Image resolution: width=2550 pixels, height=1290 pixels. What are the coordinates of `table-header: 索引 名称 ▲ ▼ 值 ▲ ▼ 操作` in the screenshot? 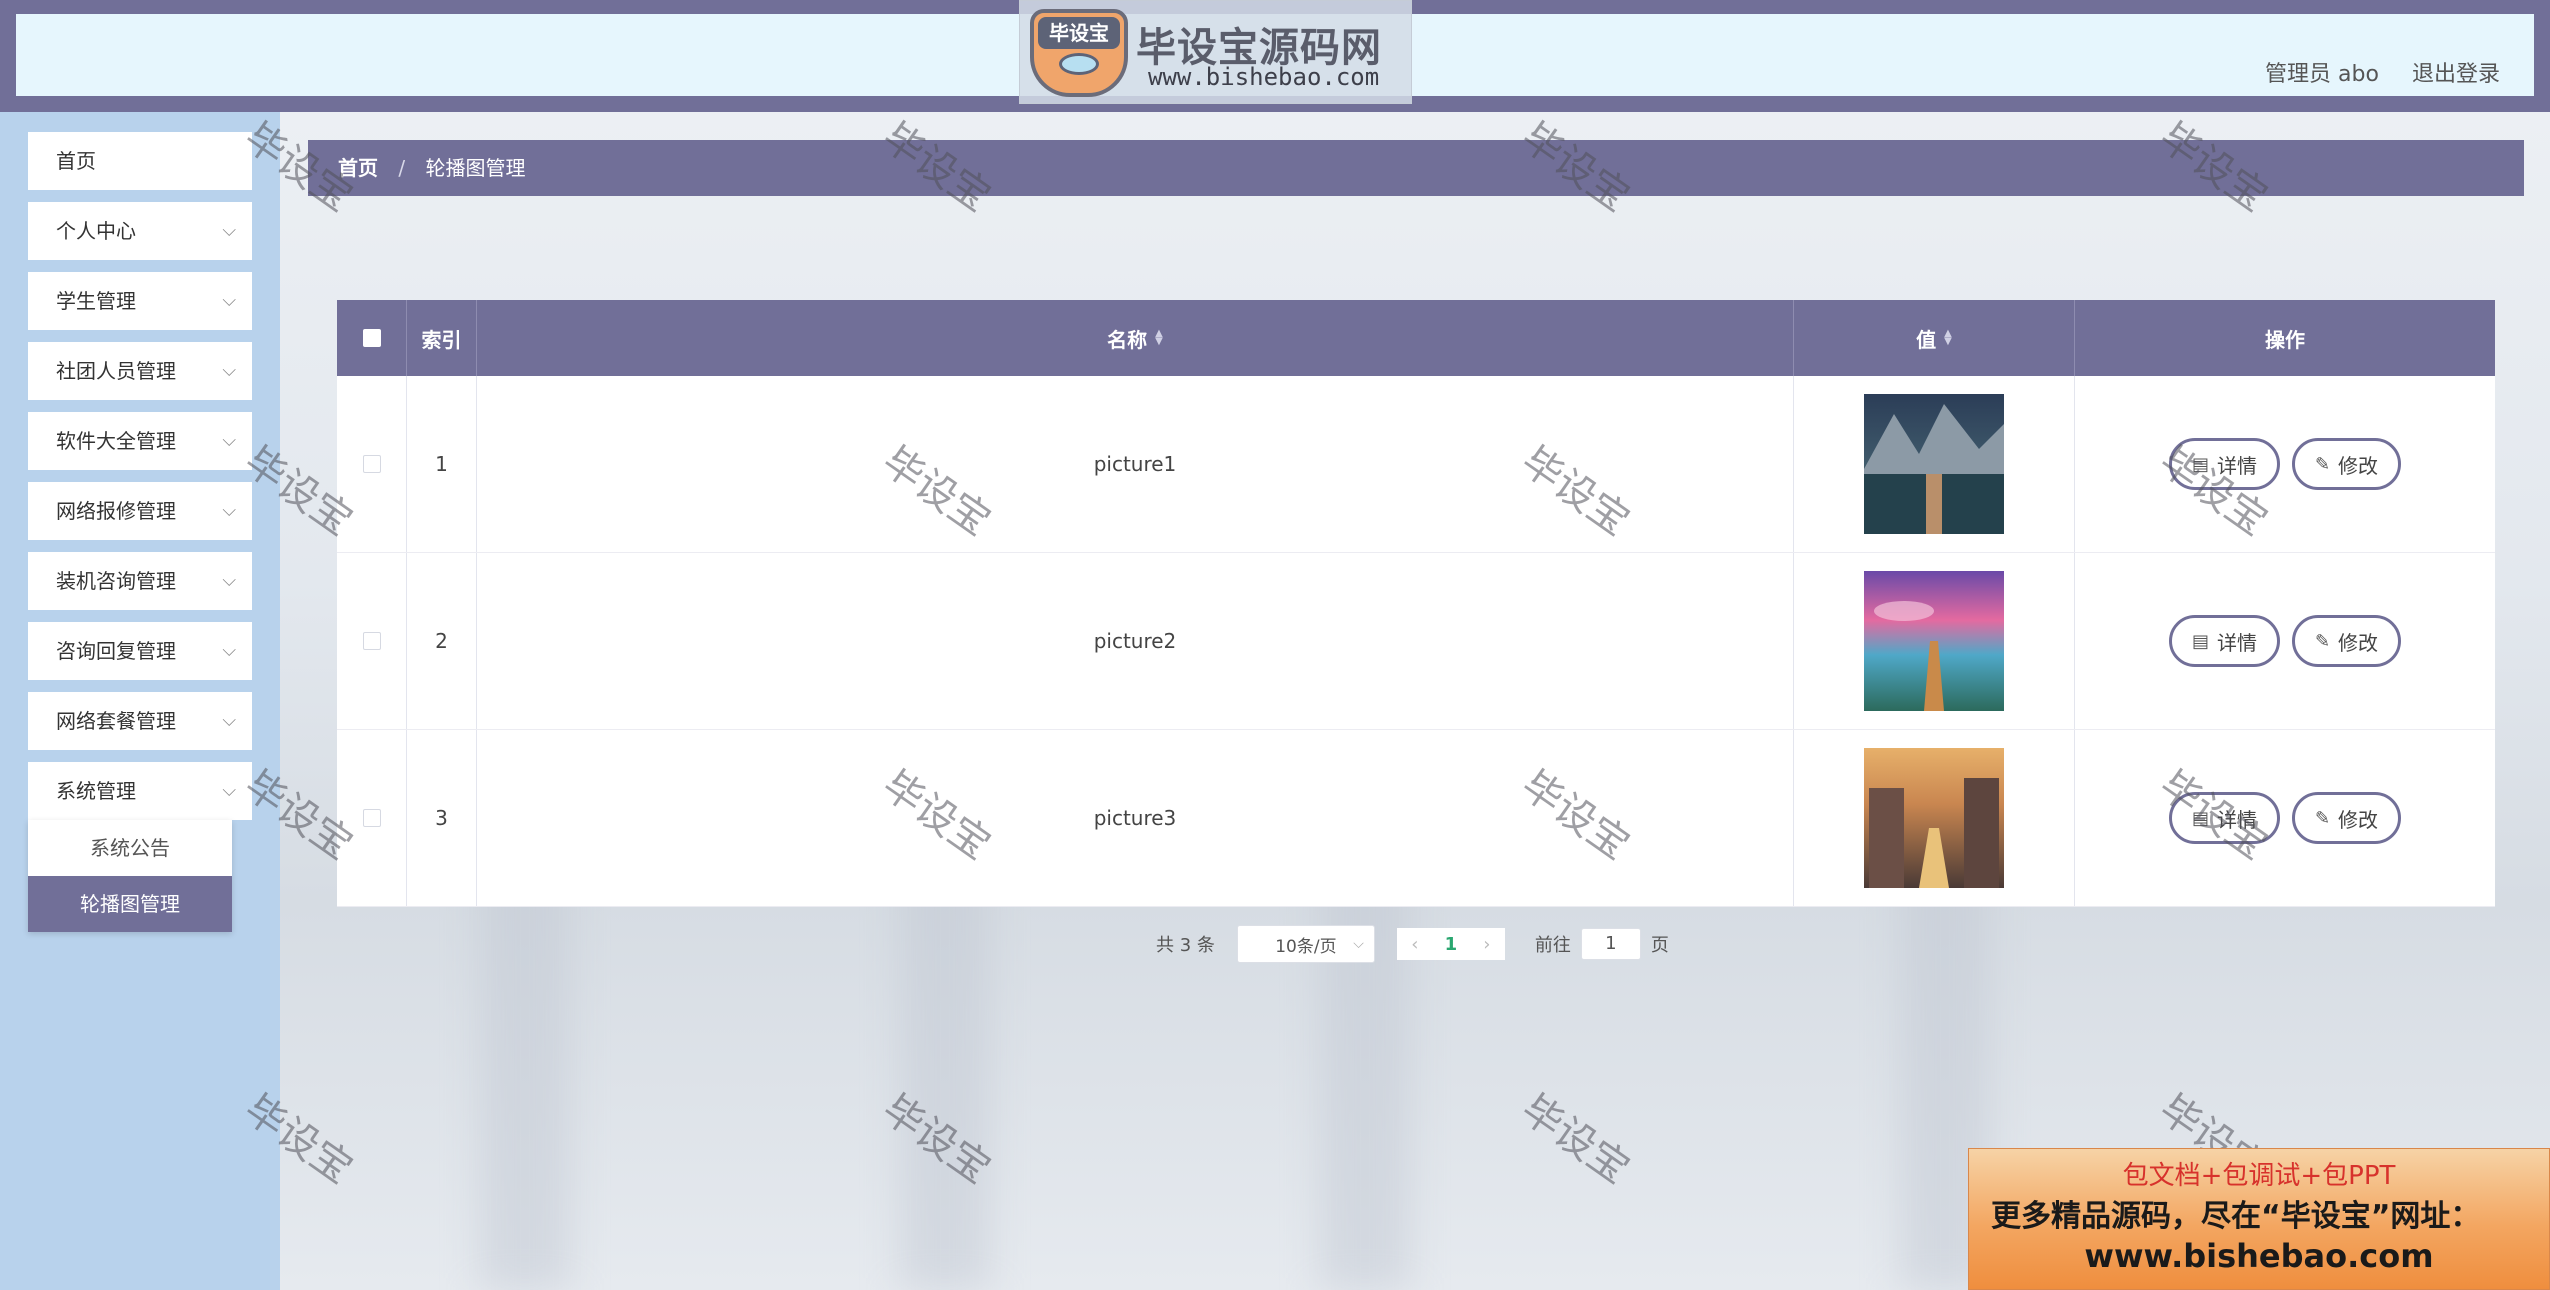 It's located at (1416, 338).